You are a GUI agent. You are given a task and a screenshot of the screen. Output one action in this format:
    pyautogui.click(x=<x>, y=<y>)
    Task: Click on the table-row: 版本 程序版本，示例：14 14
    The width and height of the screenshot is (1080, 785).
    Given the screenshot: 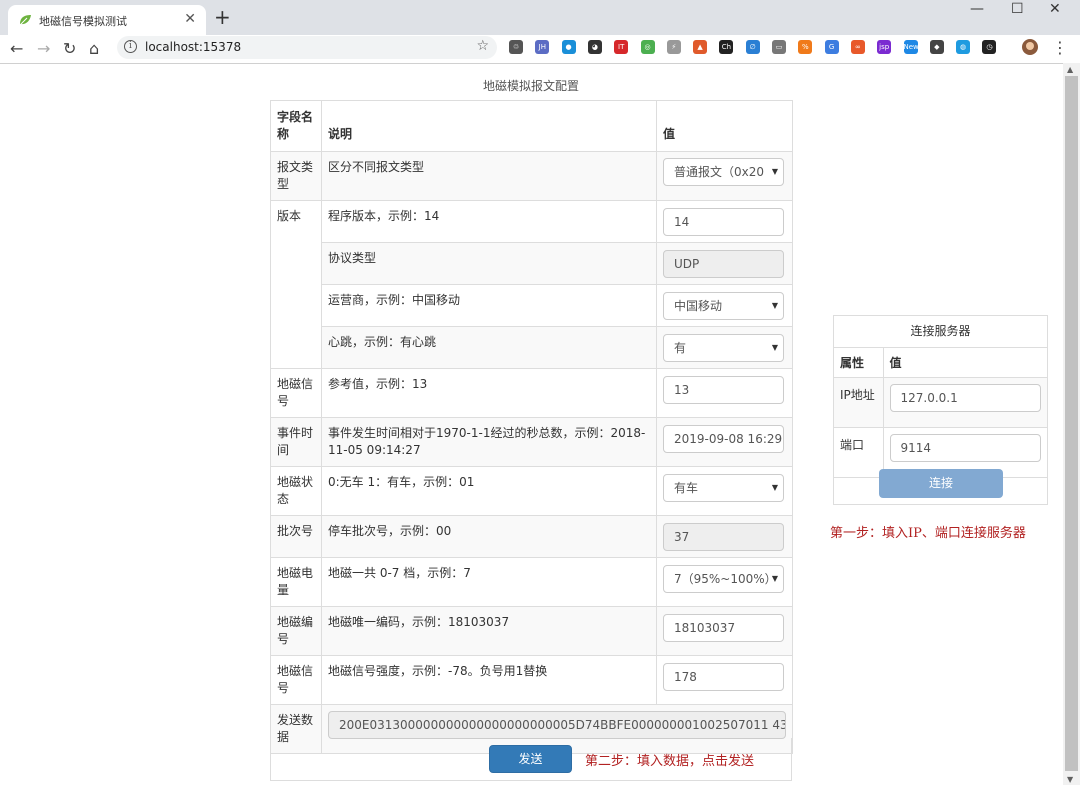 What is the action you would take?
    pyautogui.click(x=531, y=284)
    